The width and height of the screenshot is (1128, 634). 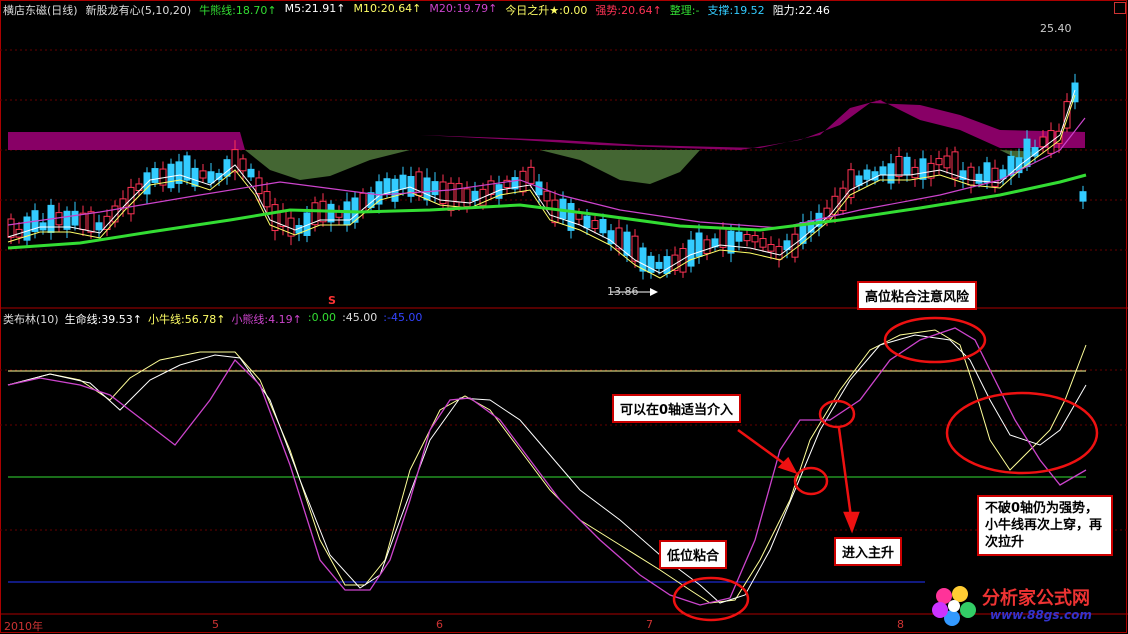 I want to click on date-label-2010: 2010年, so click(x=23, y=626).